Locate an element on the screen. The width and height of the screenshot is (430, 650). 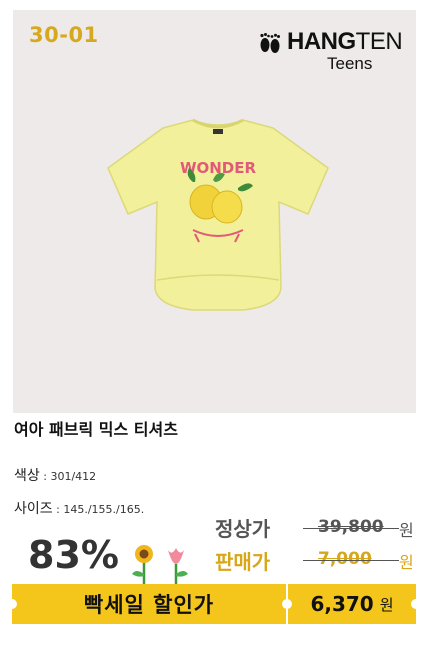
final-price-currency: 원 is located at coordinates (386, 604).